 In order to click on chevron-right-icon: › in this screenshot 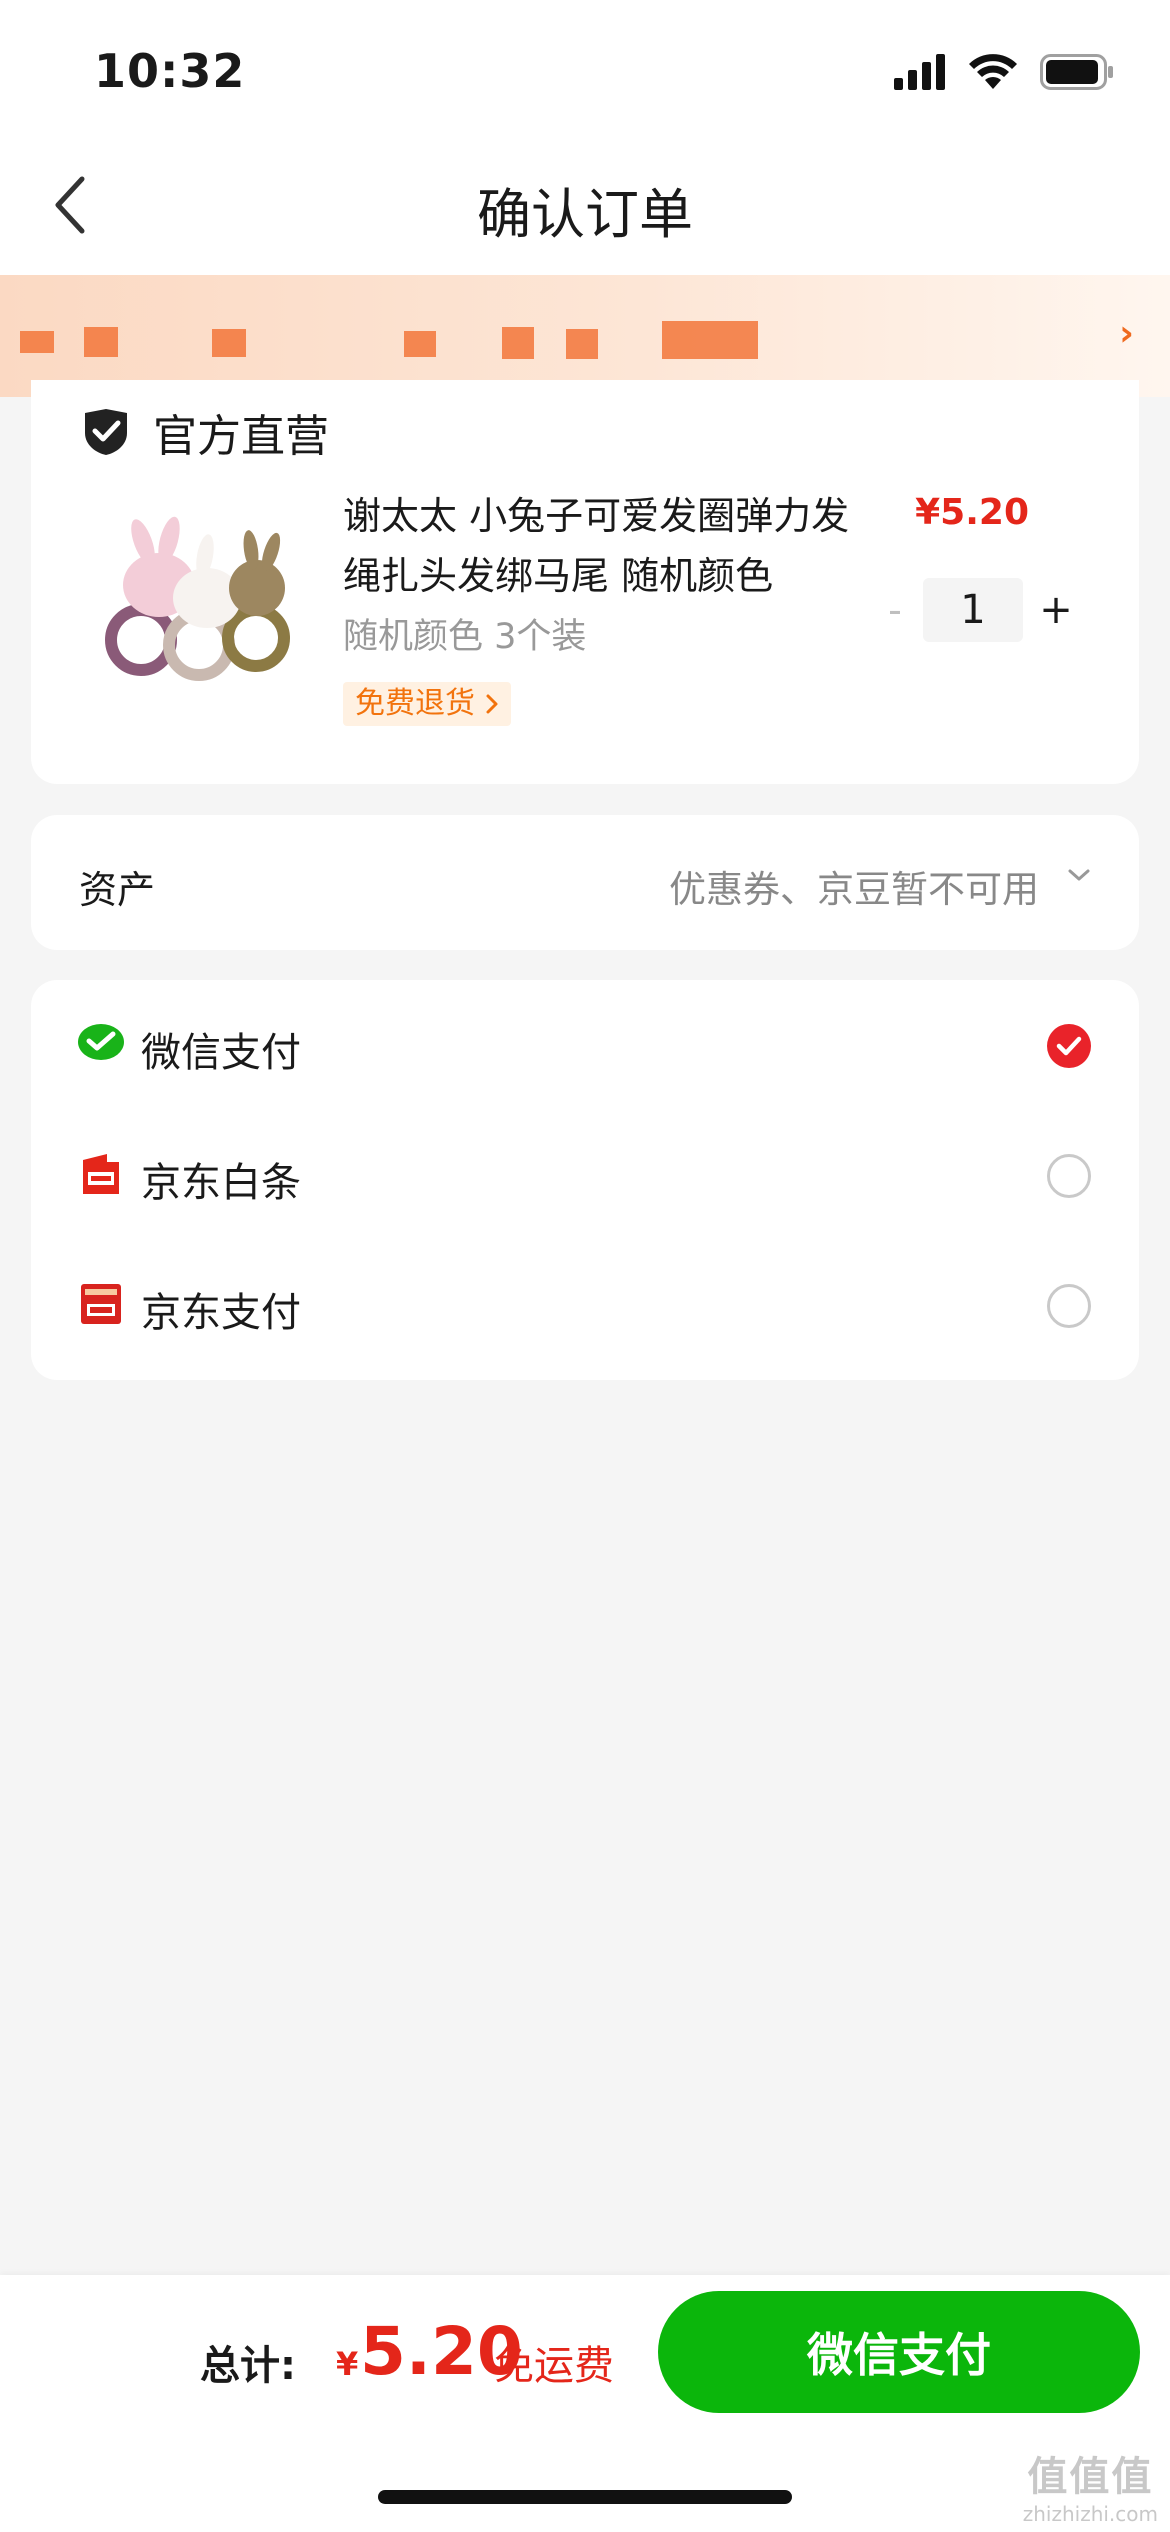, I will do `click(1126, 333)`.